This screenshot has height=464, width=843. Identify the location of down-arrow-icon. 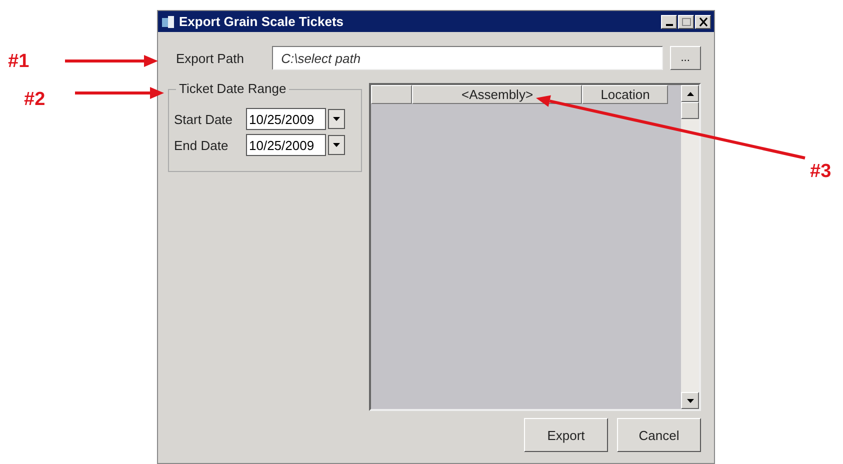
(690, 400).